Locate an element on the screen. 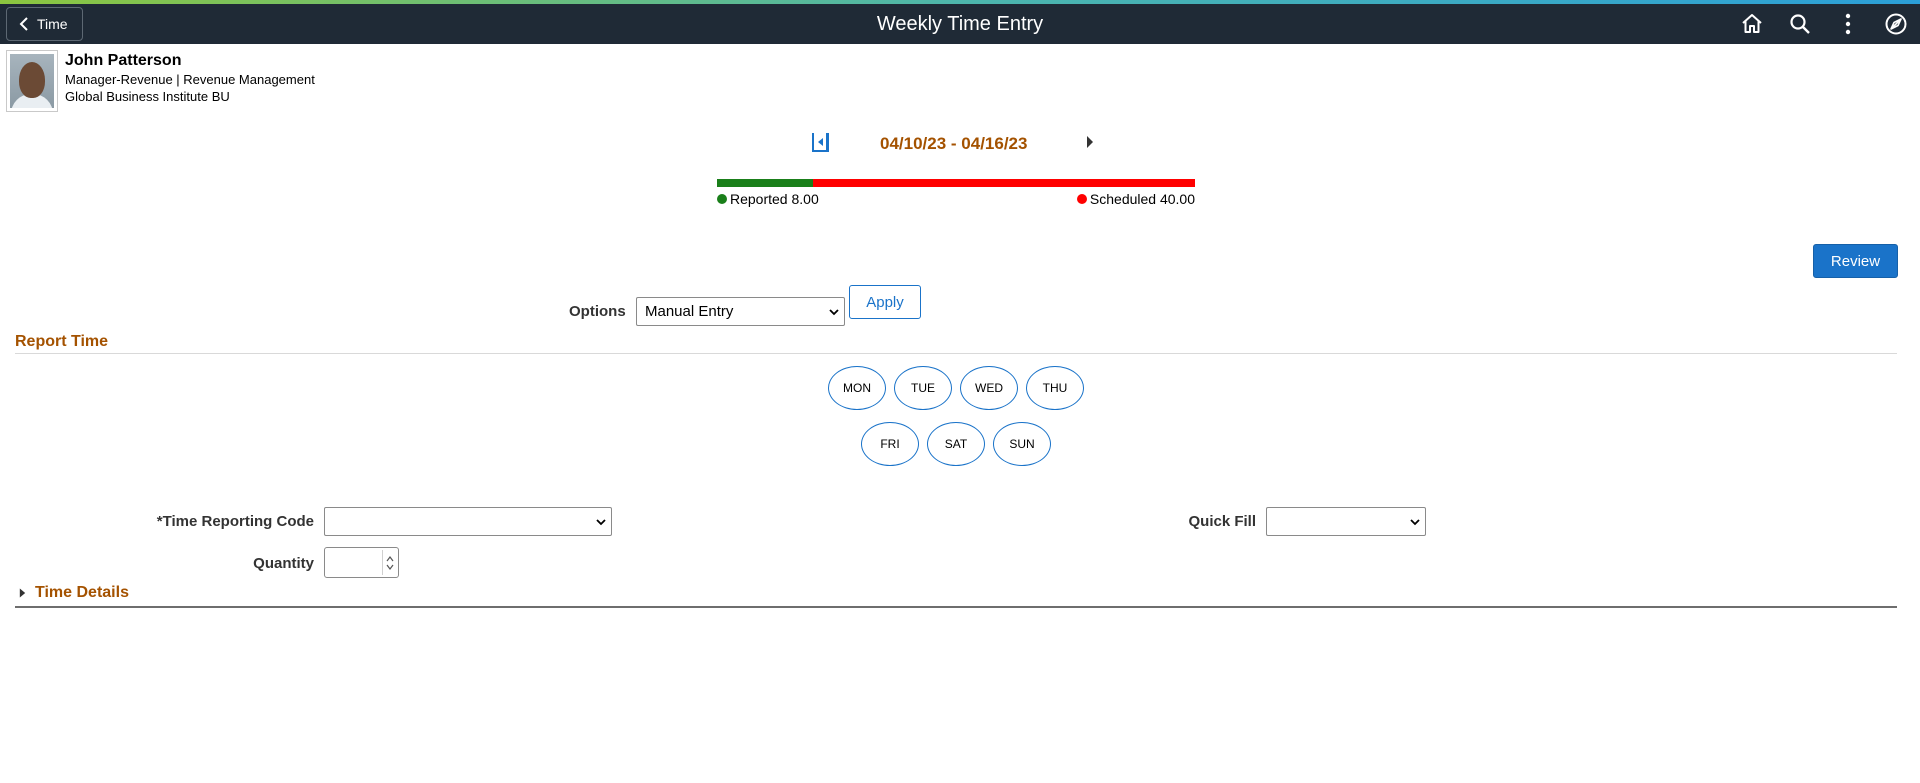 This screenshot has width=1920, height=783. time-reporting-code-select is located at coordinates (468, 521).